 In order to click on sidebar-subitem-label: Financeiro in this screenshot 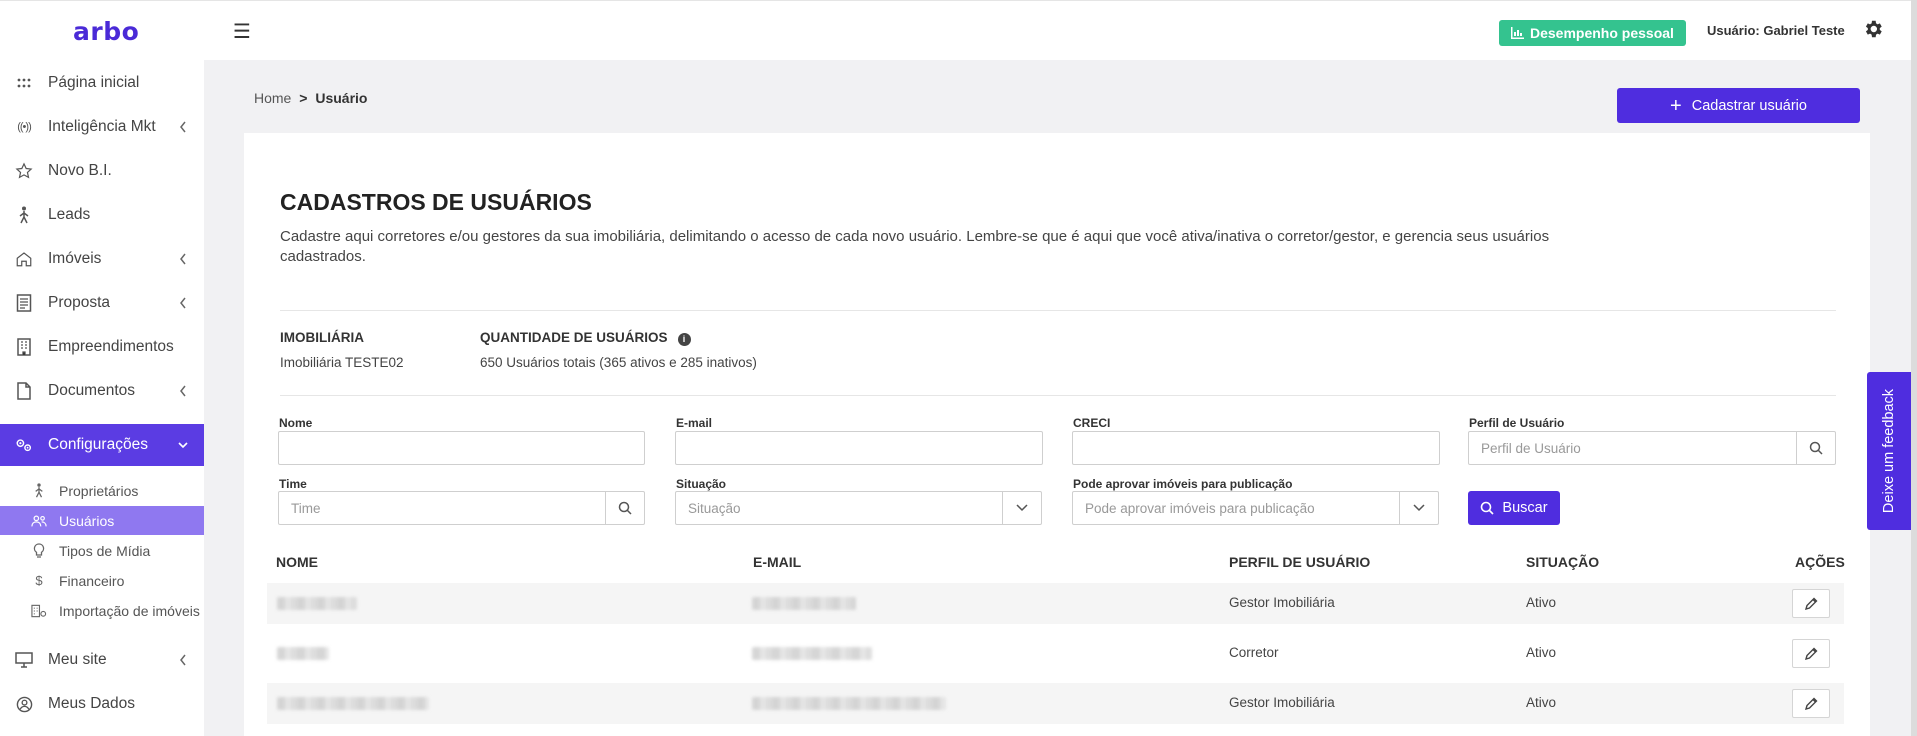, I will do `click(92, 580)`.